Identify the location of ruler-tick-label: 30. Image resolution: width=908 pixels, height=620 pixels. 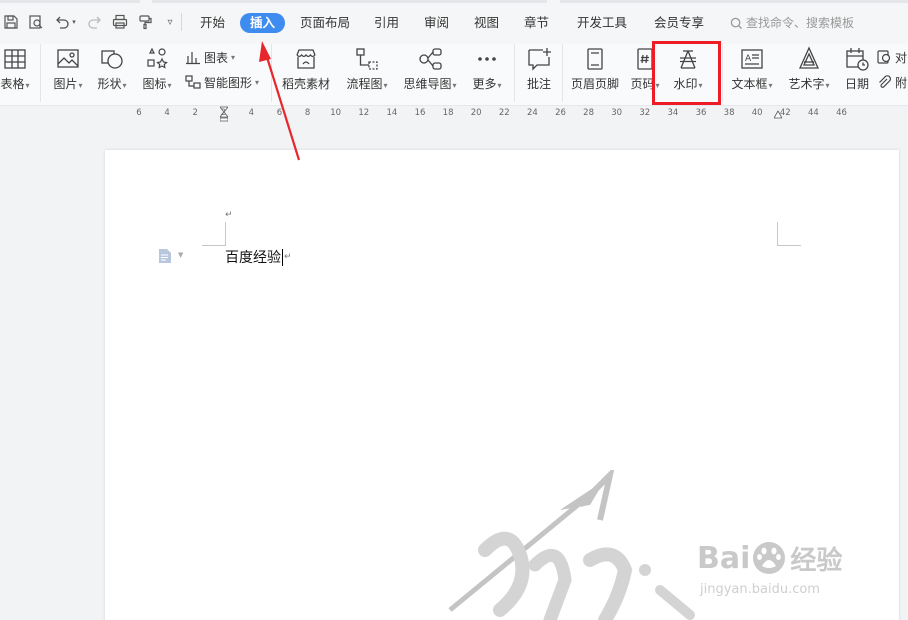
(617, 113).